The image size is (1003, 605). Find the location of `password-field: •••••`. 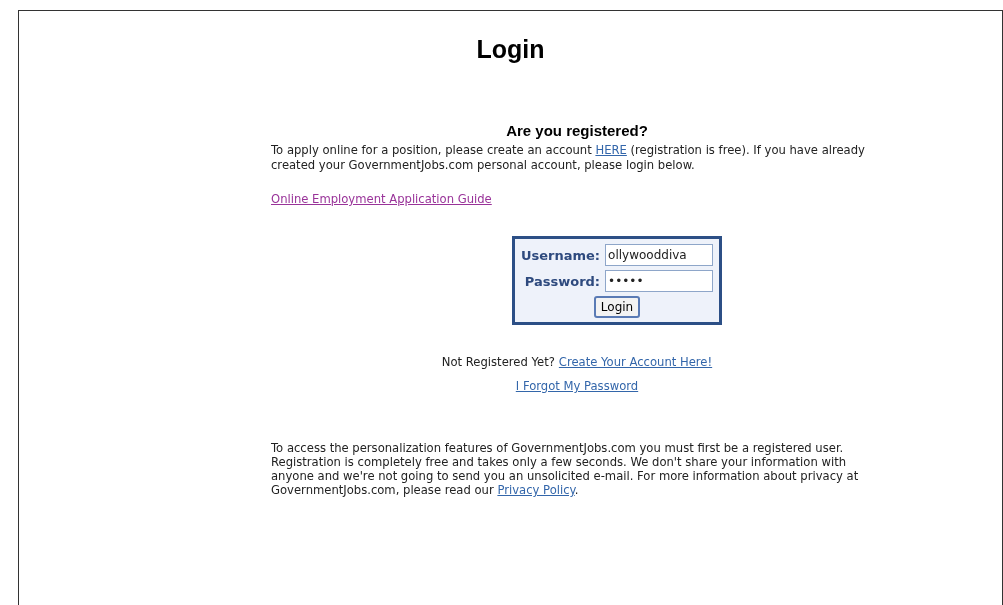

password-field: ••••• is located at coordinates (659, 281).